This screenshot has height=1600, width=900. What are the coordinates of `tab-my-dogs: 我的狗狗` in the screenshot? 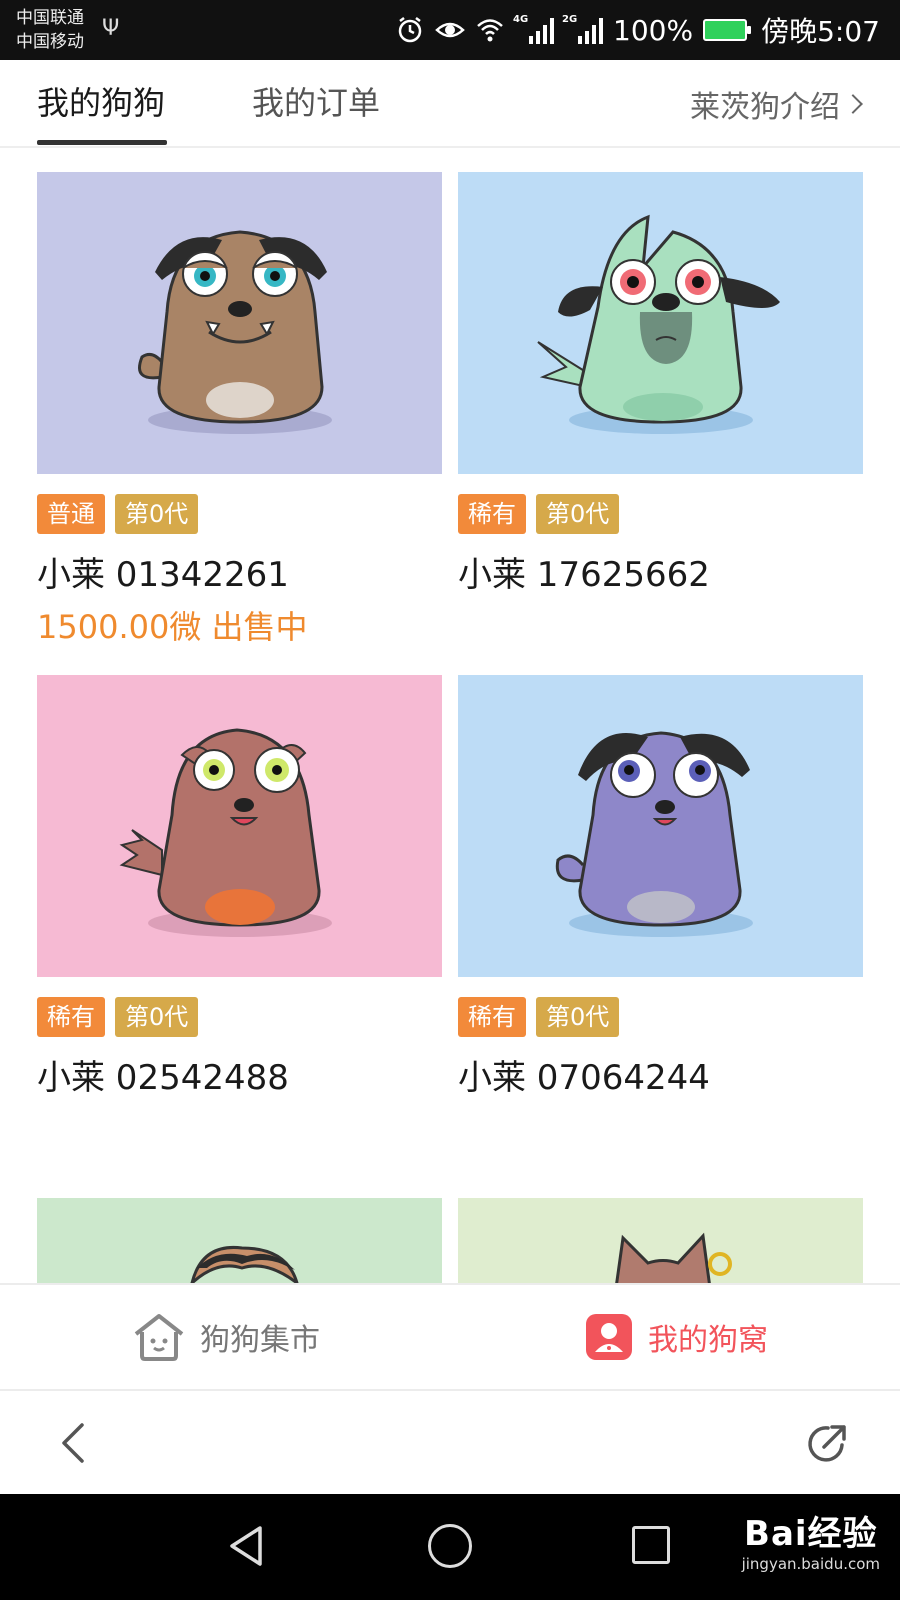 It's located at (101, 101).